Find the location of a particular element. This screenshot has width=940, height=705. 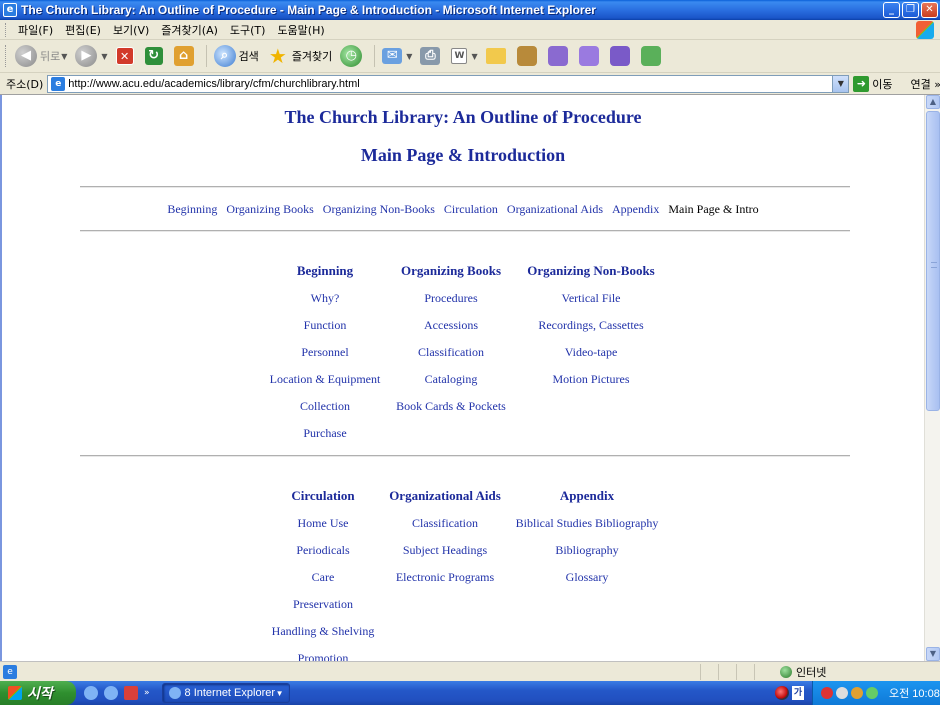

vertical-scrollbar: ▲ ▼ is located at coordinates (932, 378).